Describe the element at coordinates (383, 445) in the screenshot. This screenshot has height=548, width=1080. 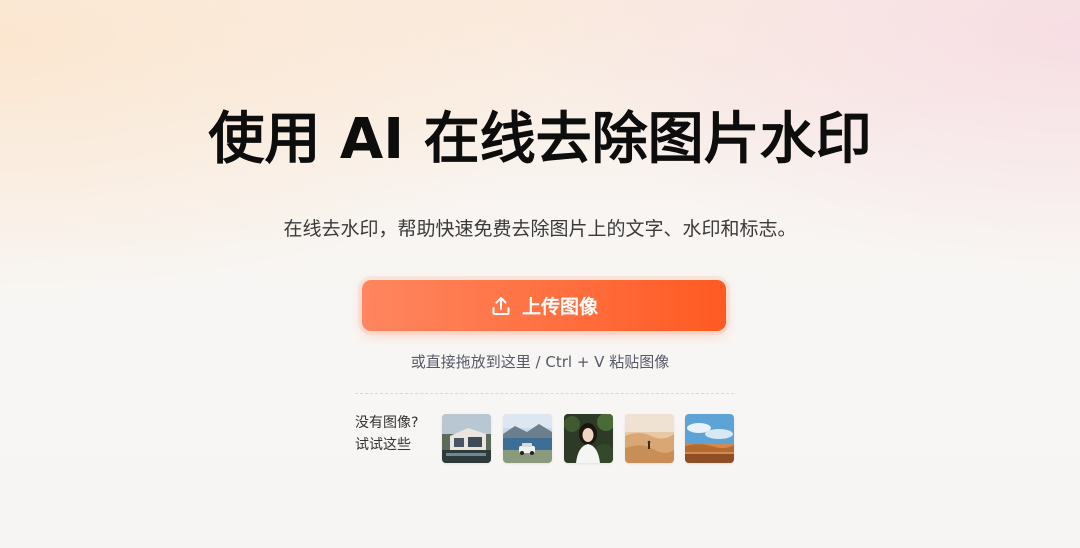
I see `samples-label-line2: 试试这些` at that location.